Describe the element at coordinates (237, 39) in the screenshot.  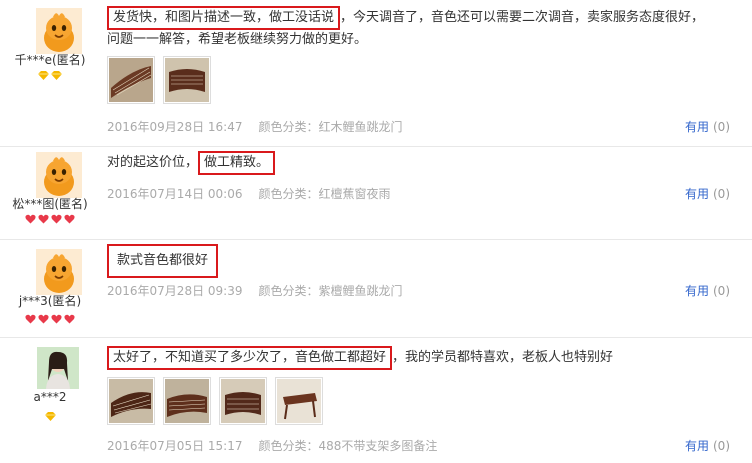
I see `review-text-line2: 问题一一解答，希望老板继续努力做的更好。` at that location.